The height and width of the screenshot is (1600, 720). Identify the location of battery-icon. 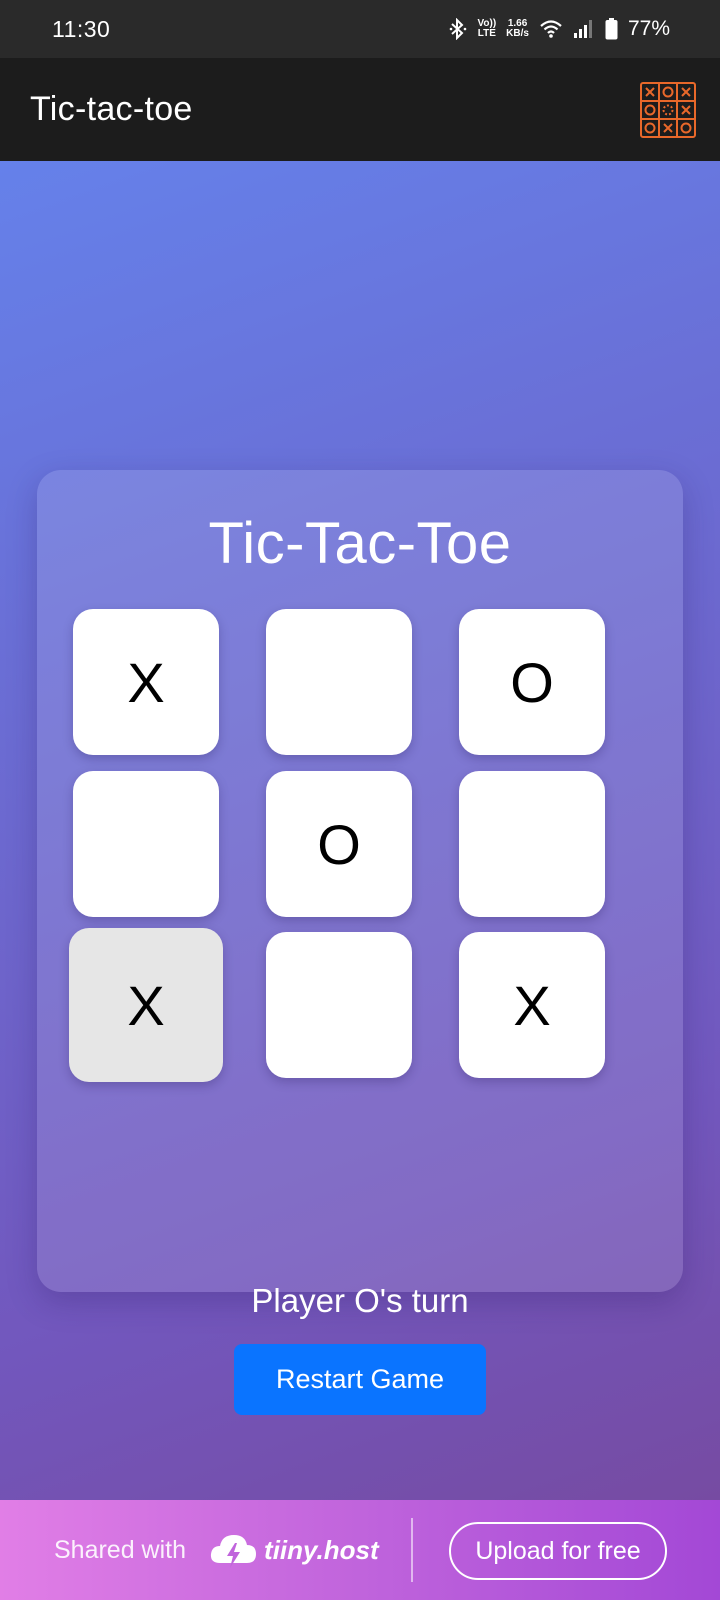
(611, 29).